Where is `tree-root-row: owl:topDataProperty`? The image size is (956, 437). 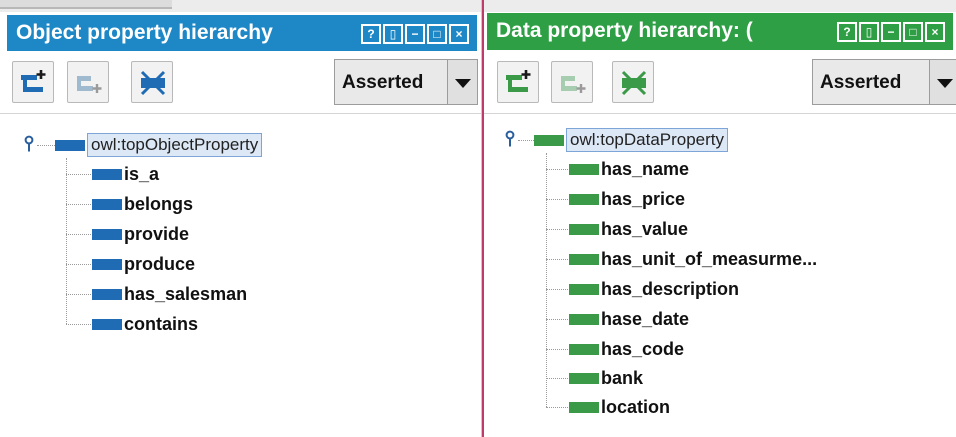
tree-root-row: owl:topDataProperty is located at coordinates (631, 140).